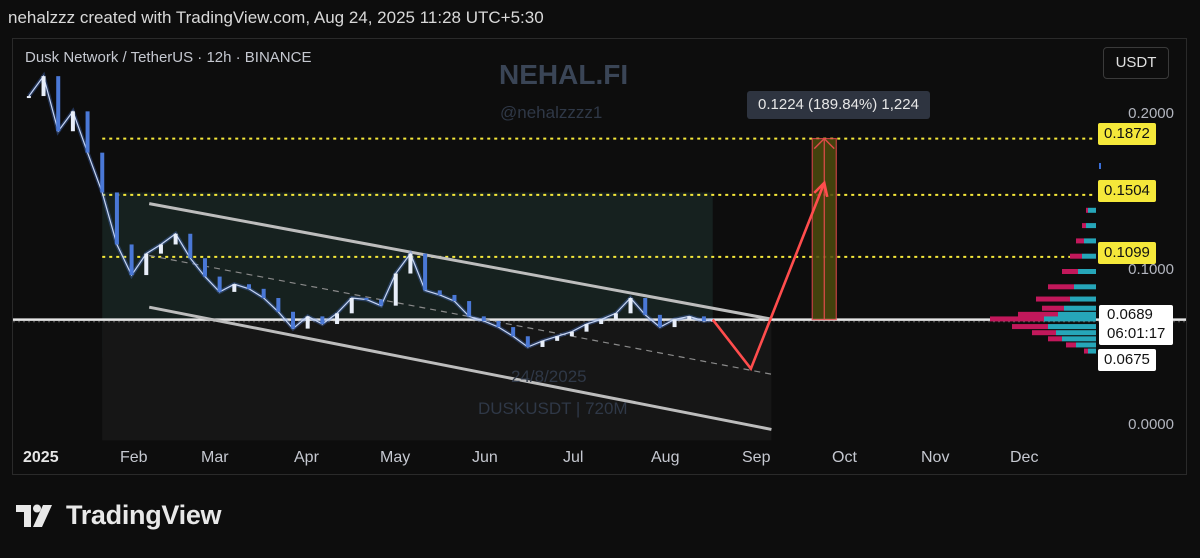  Describe the element at coordinates (41, 457) in the screenshot. I see `time-label-2025: 2025` at that location.